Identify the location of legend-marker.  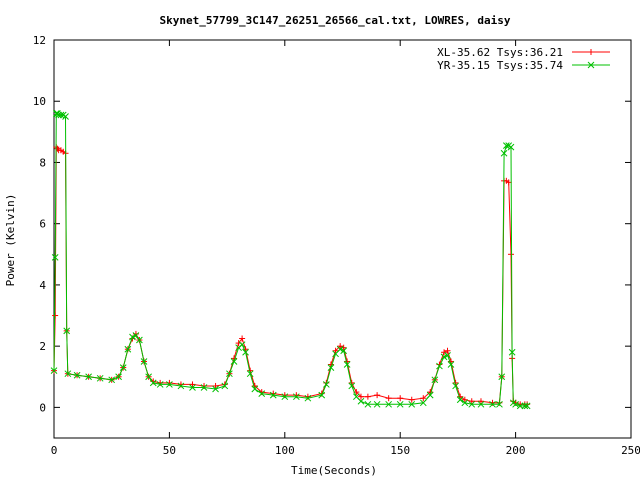
(591, 52).